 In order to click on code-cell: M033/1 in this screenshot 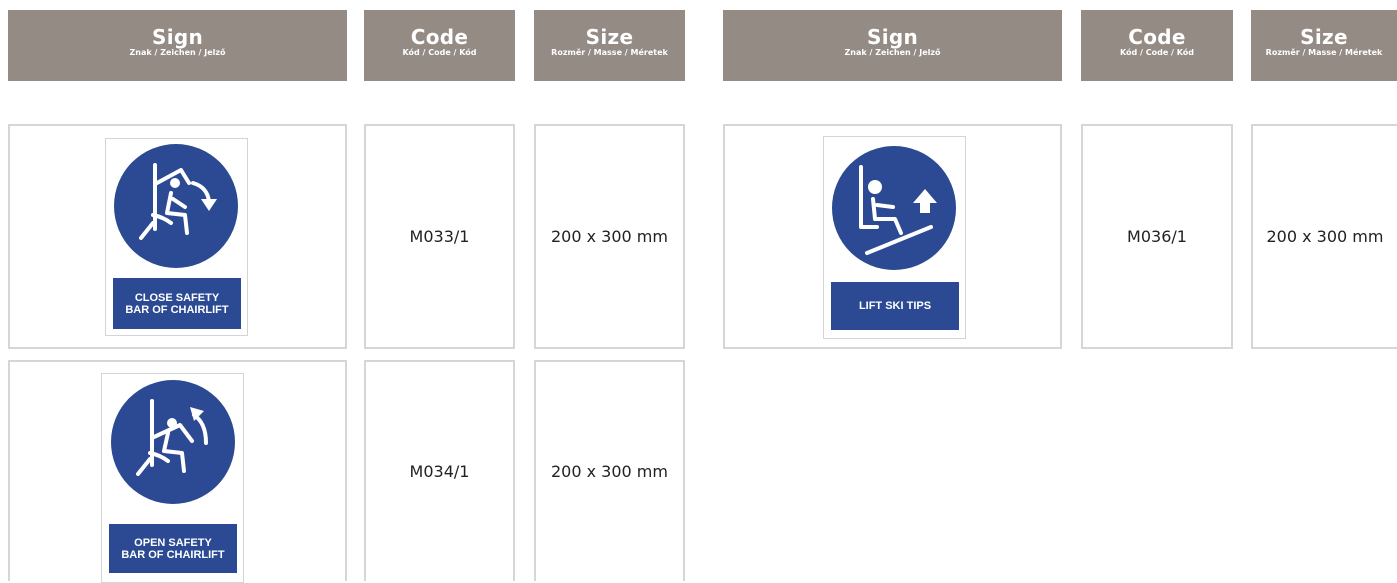, I will do `click(439, 236)`.